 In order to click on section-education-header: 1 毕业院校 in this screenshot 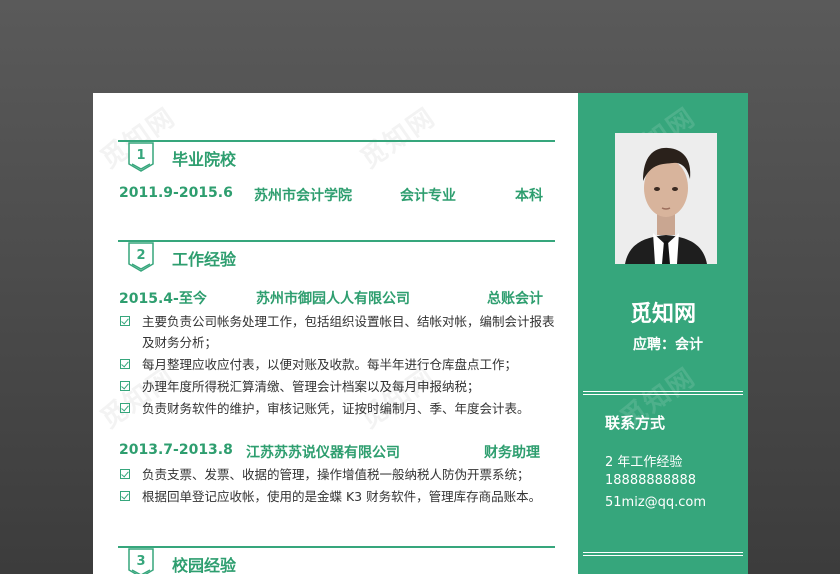, I will do `click(336, 159)`.